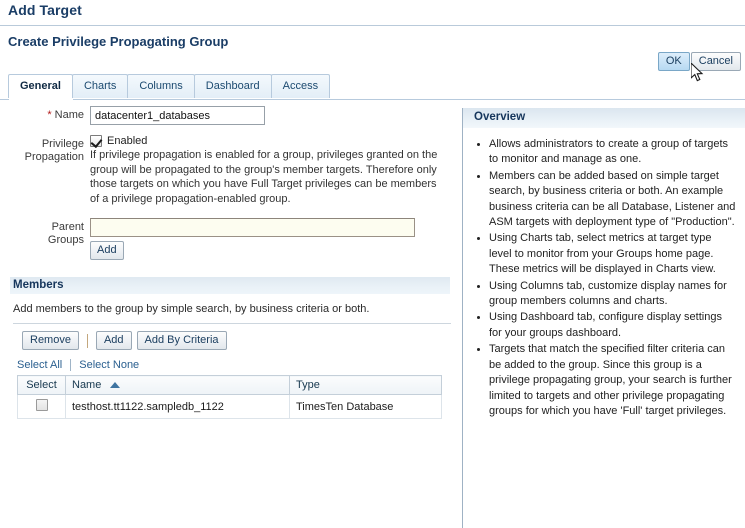 This screenshot has width=745, height=528. Describe the element at coordinates (39, 365) in the screenshot. I see `select-all-link: Select All` at that location.